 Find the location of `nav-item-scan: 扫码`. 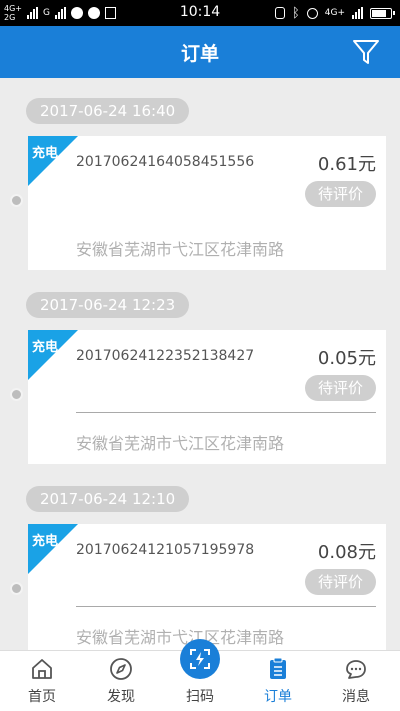

nav-item-scan: 扫码 is located at coordinates (200, 675).